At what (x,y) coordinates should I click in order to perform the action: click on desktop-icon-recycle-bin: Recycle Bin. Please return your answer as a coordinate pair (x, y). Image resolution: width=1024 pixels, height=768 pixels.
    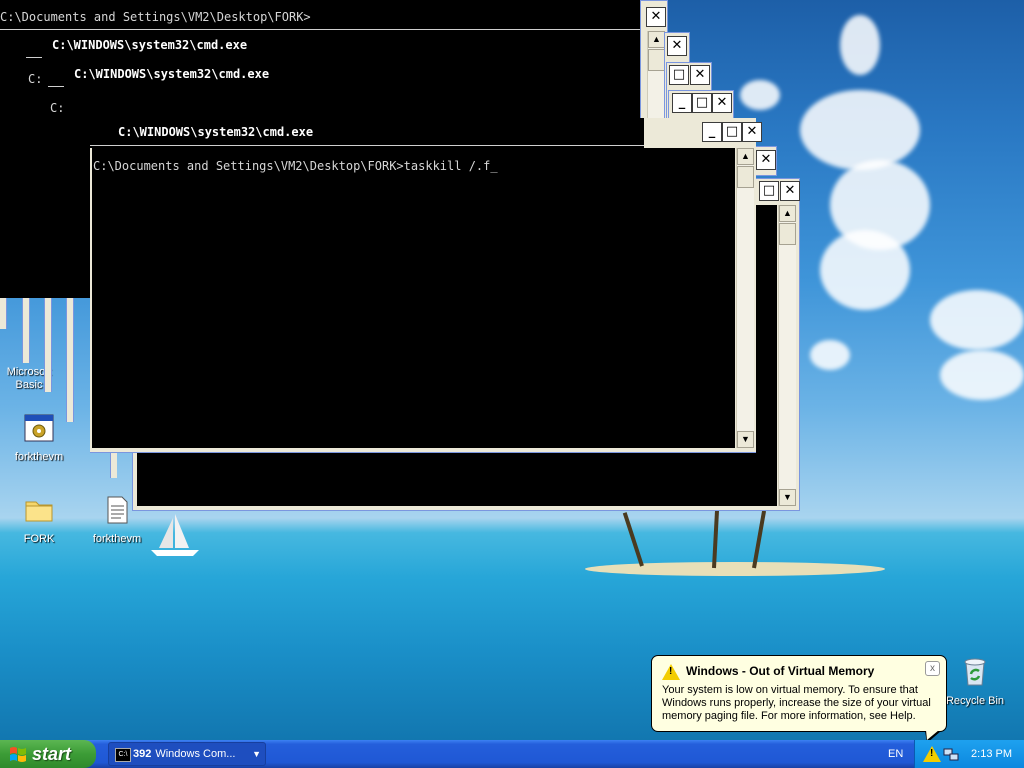
    Looking at the image, I should click on (975, 682).